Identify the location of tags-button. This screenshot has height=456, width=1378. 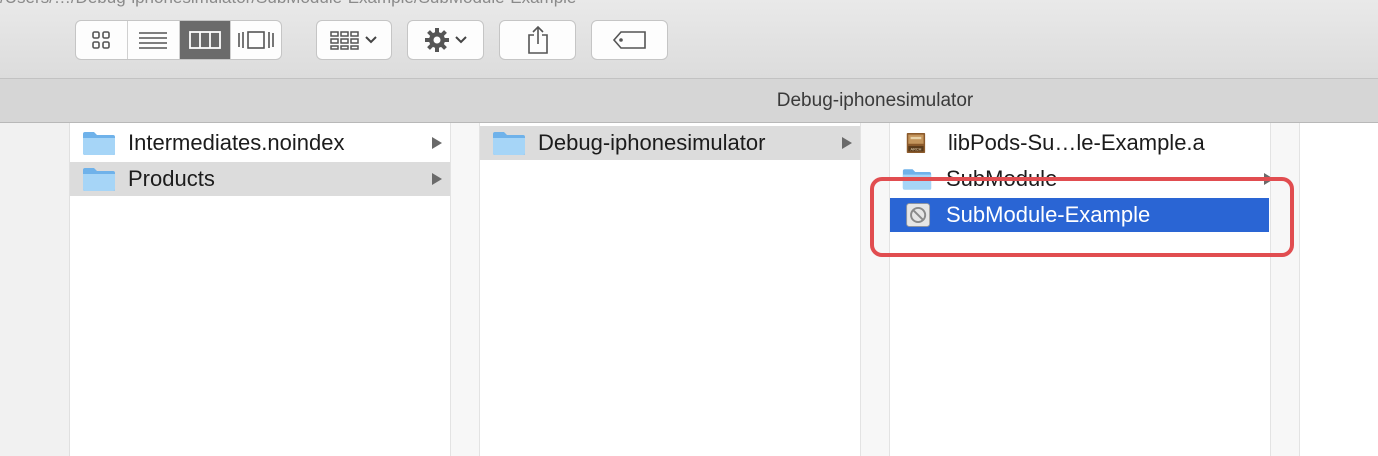
(629, 40).